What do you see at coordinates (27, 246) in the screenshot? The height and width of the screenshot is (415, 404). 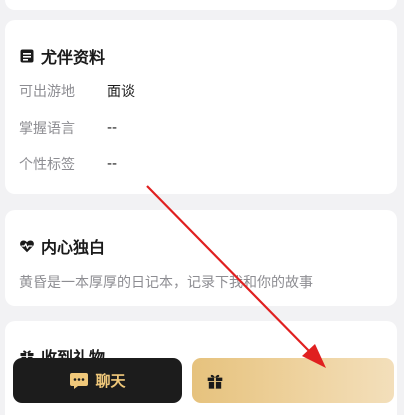 I see `heartbeat-icon` at bounding box center [27, 246].